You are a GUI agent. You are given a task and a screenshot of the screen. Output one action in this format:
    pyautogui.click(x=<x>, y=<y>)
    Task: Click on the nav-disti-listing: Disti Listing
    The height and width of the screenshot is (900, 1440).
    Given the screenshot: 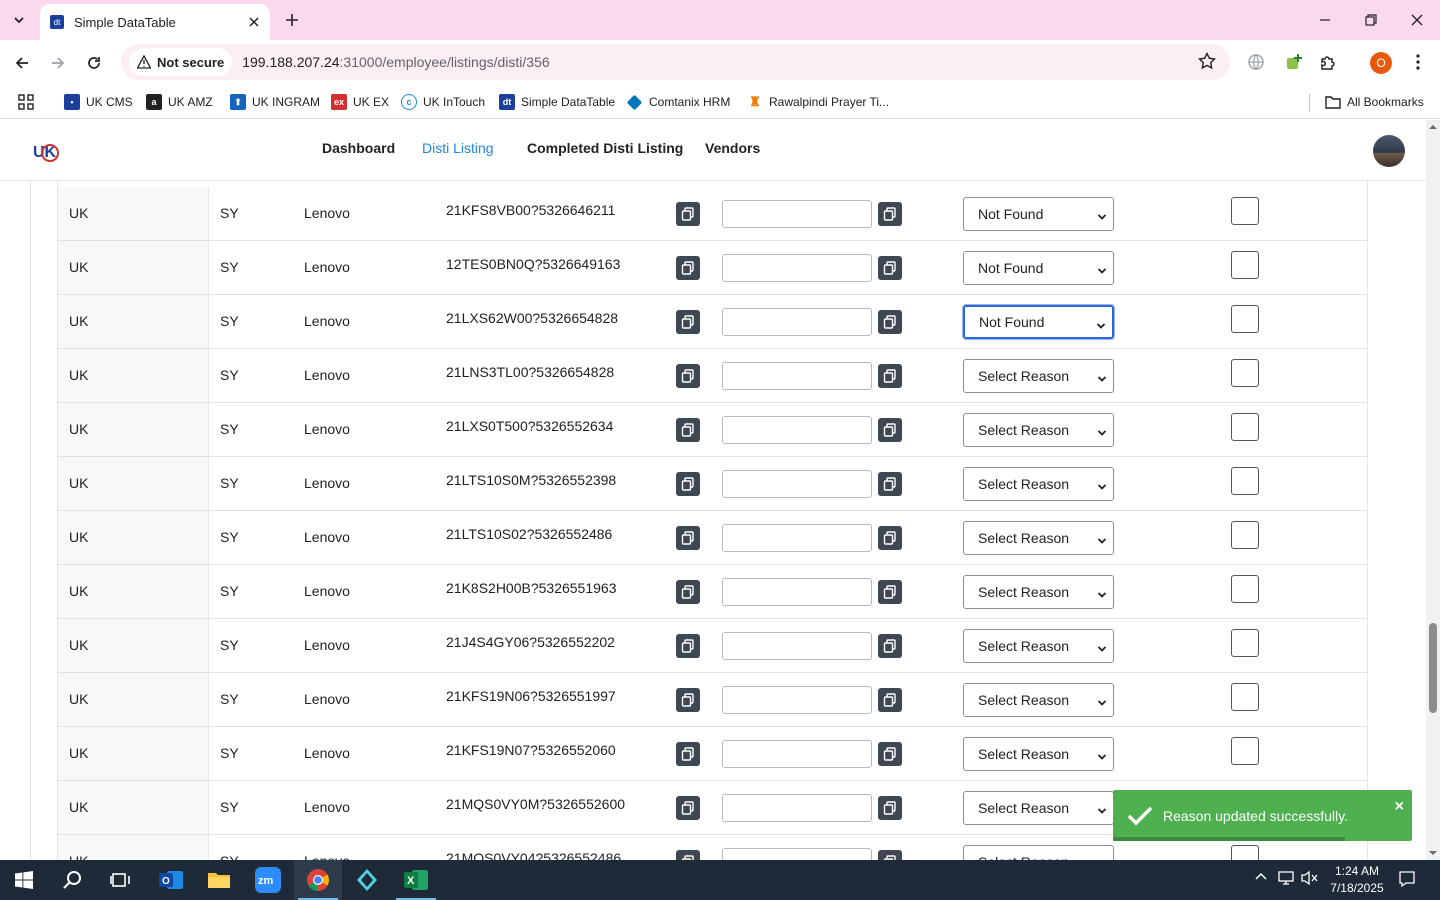 What is the action you would take?
    pyautogui.click(x=458, y=148)
    